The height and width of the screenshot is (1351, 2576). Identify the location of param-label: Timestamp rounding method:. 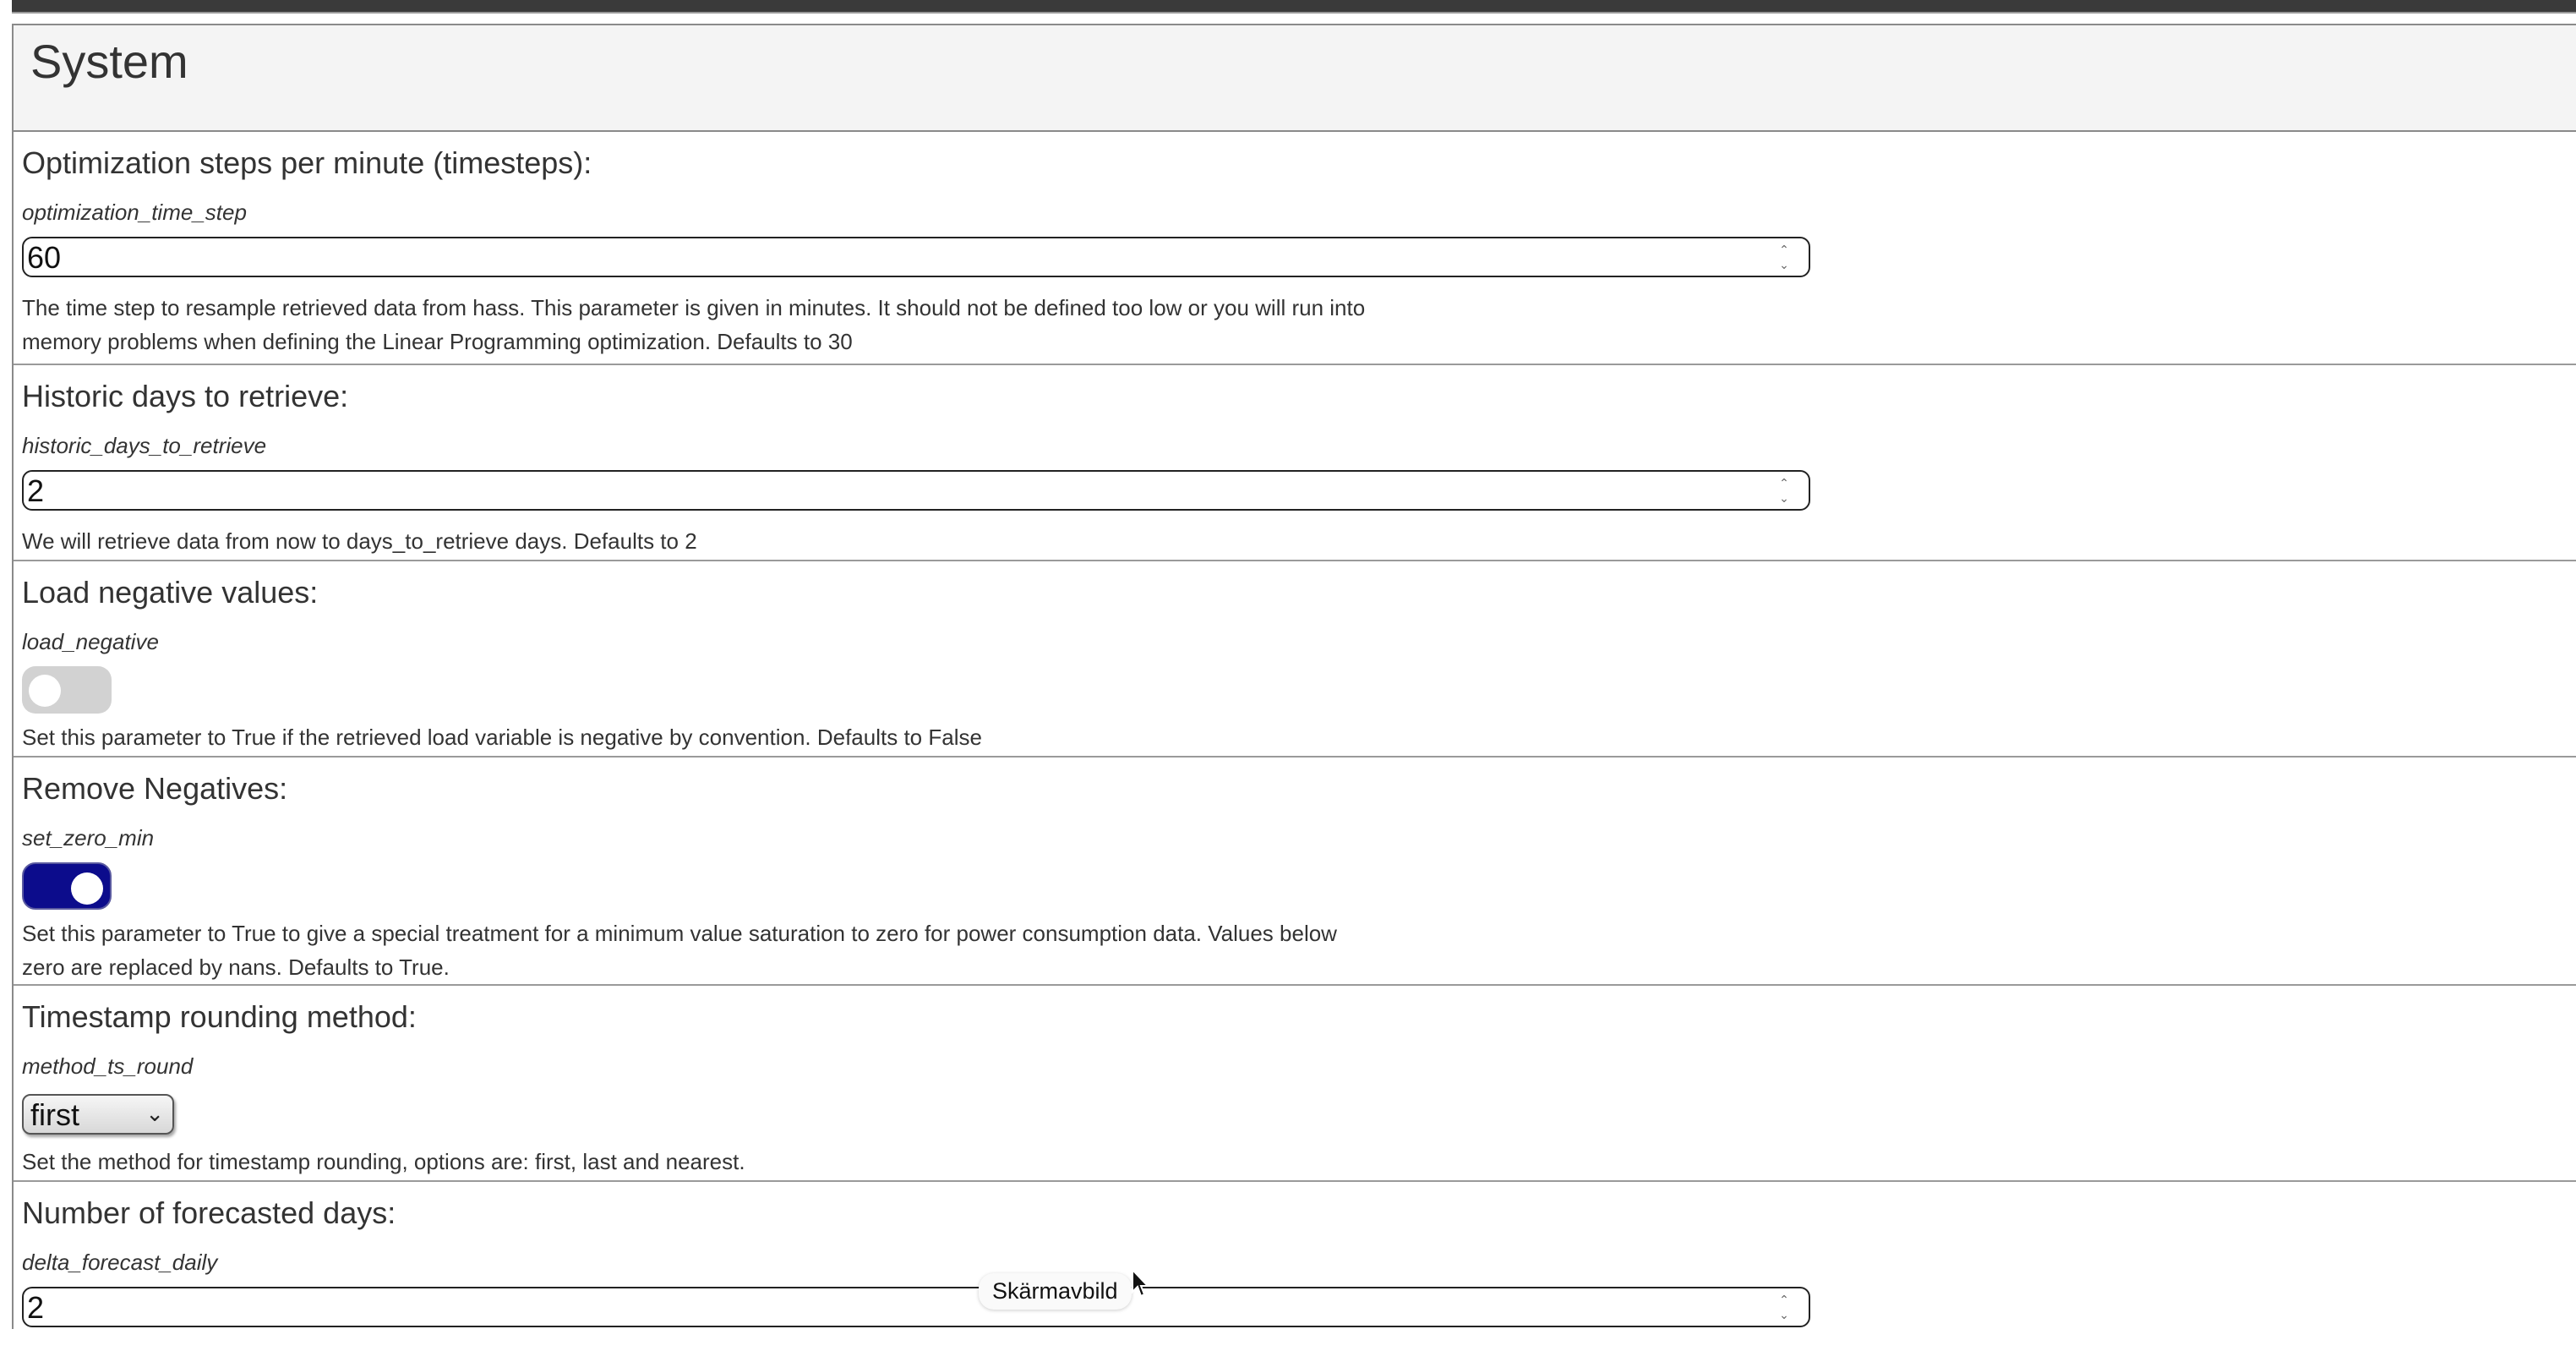
(219, 1016).